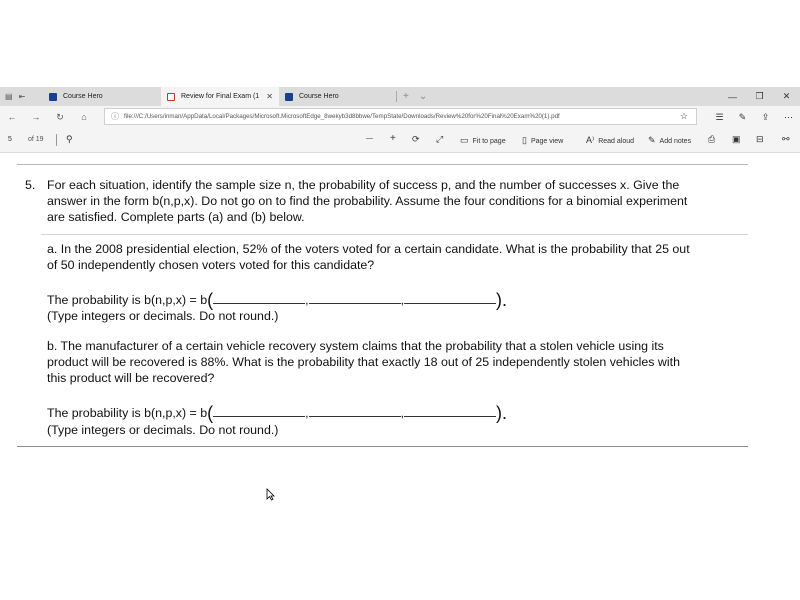 This screenshot has width=800, height=600. I want to click on rotate-icon: ⟳, so click(416, 139).